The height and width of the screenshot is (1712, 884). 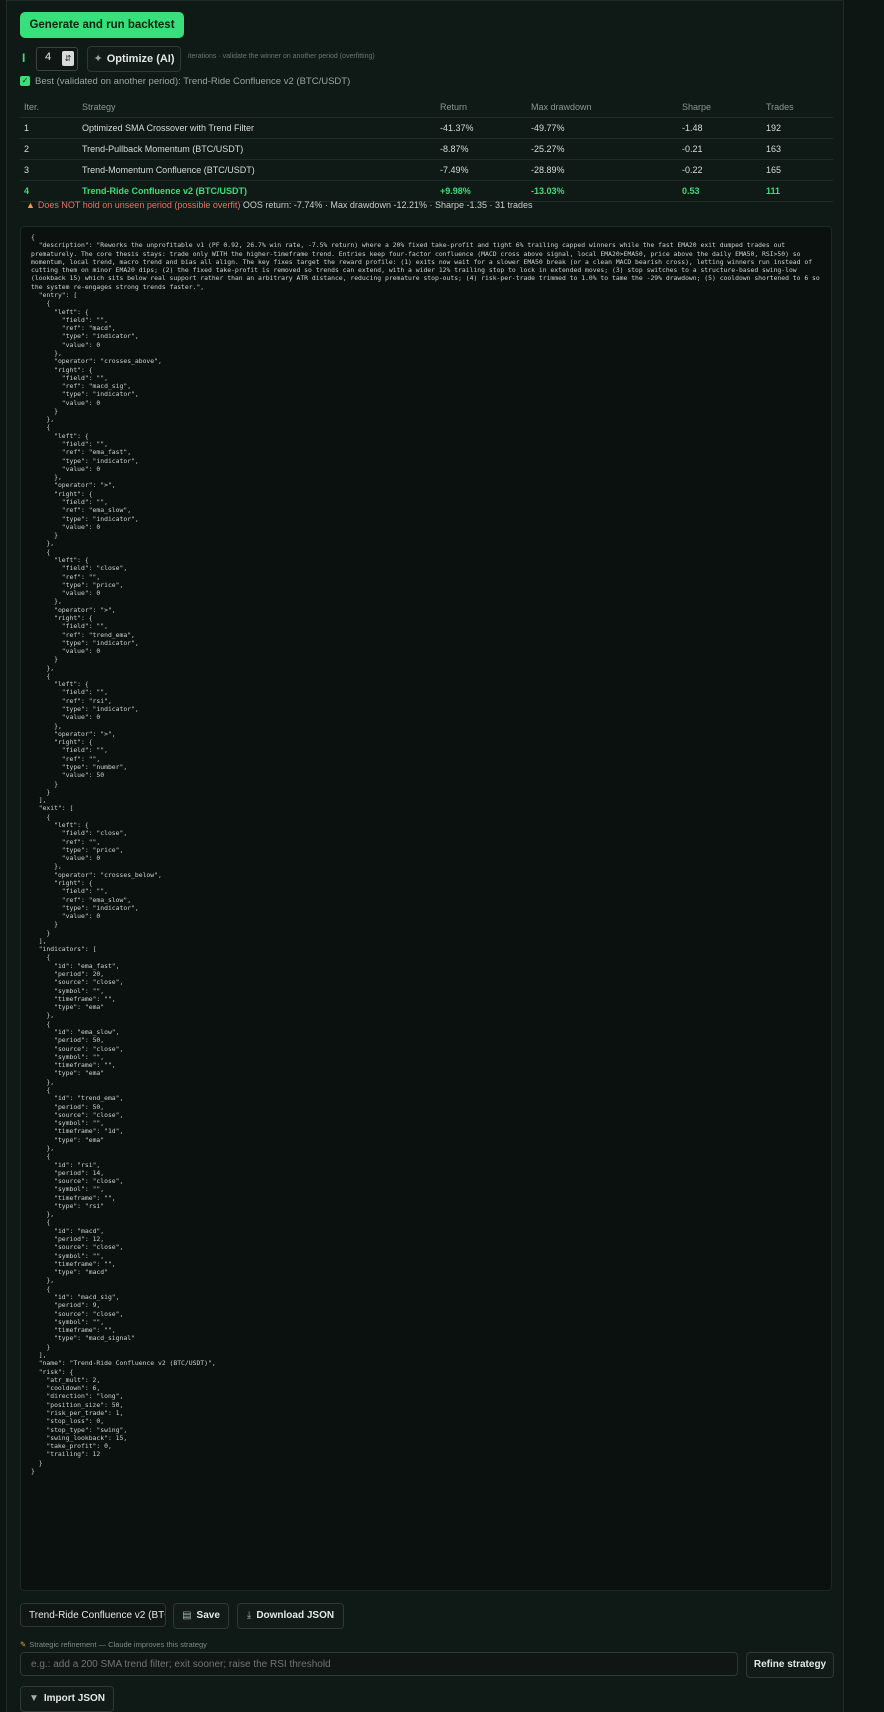 I want to click on cell-strategy: Trend-Pullback Momentum (BTC/USDT), so click(x=163, y=149).